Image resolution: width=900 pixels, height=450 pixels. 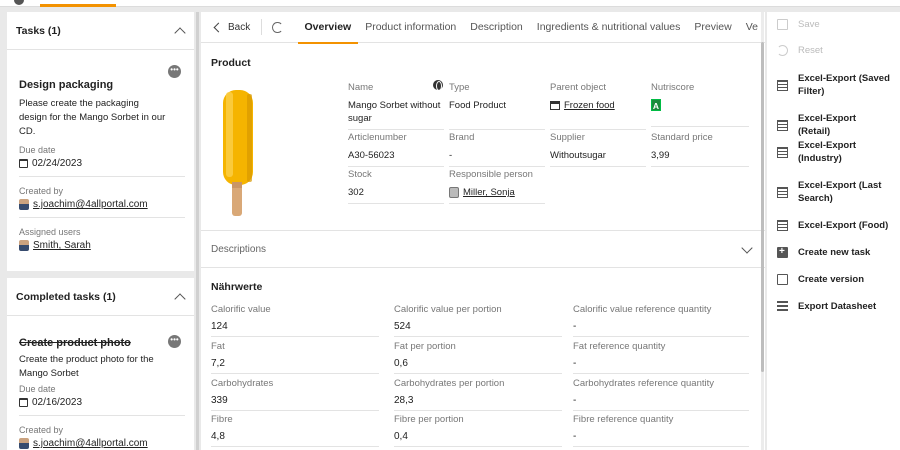 What do you see at coordinates (102, 406) in the screenshot?
I see `due-date-field: 02/16/2023` at bounding box center [102, 406].